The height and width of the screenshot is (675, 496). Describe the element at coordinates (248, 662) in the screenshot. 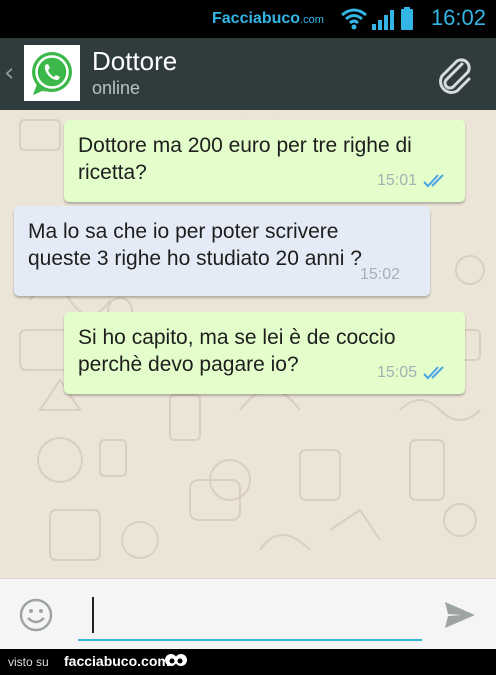

I see `footer-watermark: visto su facciabuco.com` at that location.